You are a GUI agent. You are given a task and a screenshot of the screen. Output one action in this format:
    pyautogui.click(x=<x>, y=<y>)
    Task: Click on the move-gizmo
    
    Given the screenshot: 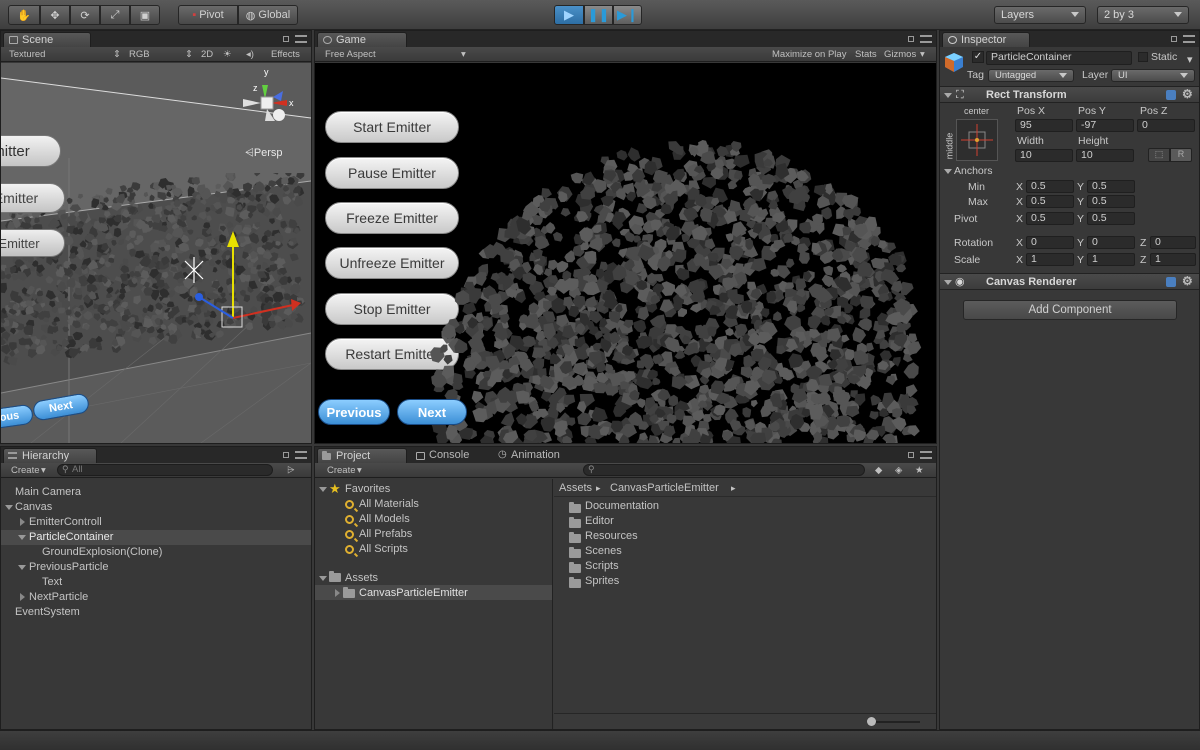 What is the action you would take?
    pyautogui.click(x=246, y=283)
    